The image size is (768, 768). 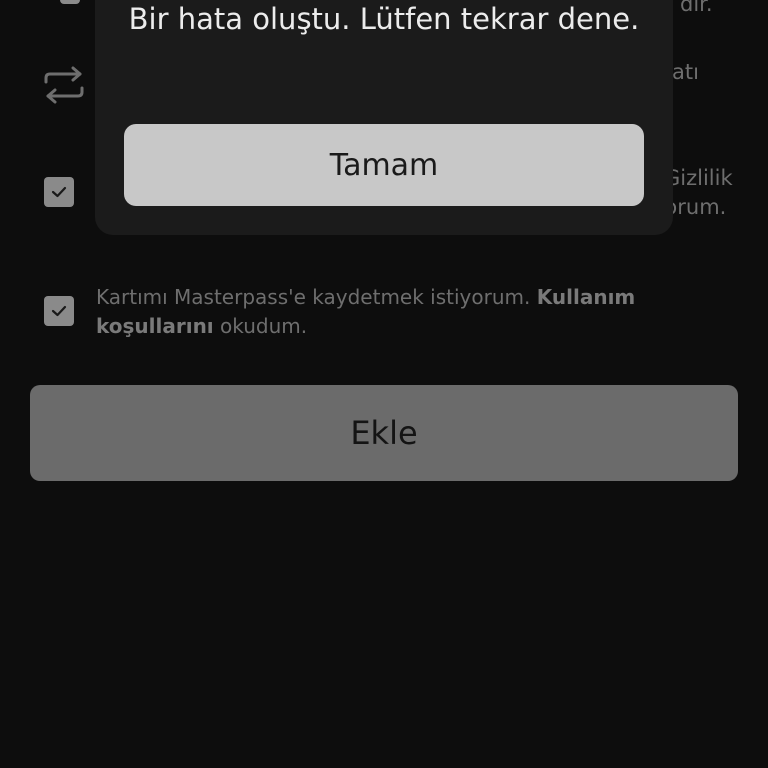 What do you see at coordinates (384, 19) in the screenshot?
I see `error-message: Bir hata oluştu. Lütfen tekrar dene.` at bounding box center [384, 19].